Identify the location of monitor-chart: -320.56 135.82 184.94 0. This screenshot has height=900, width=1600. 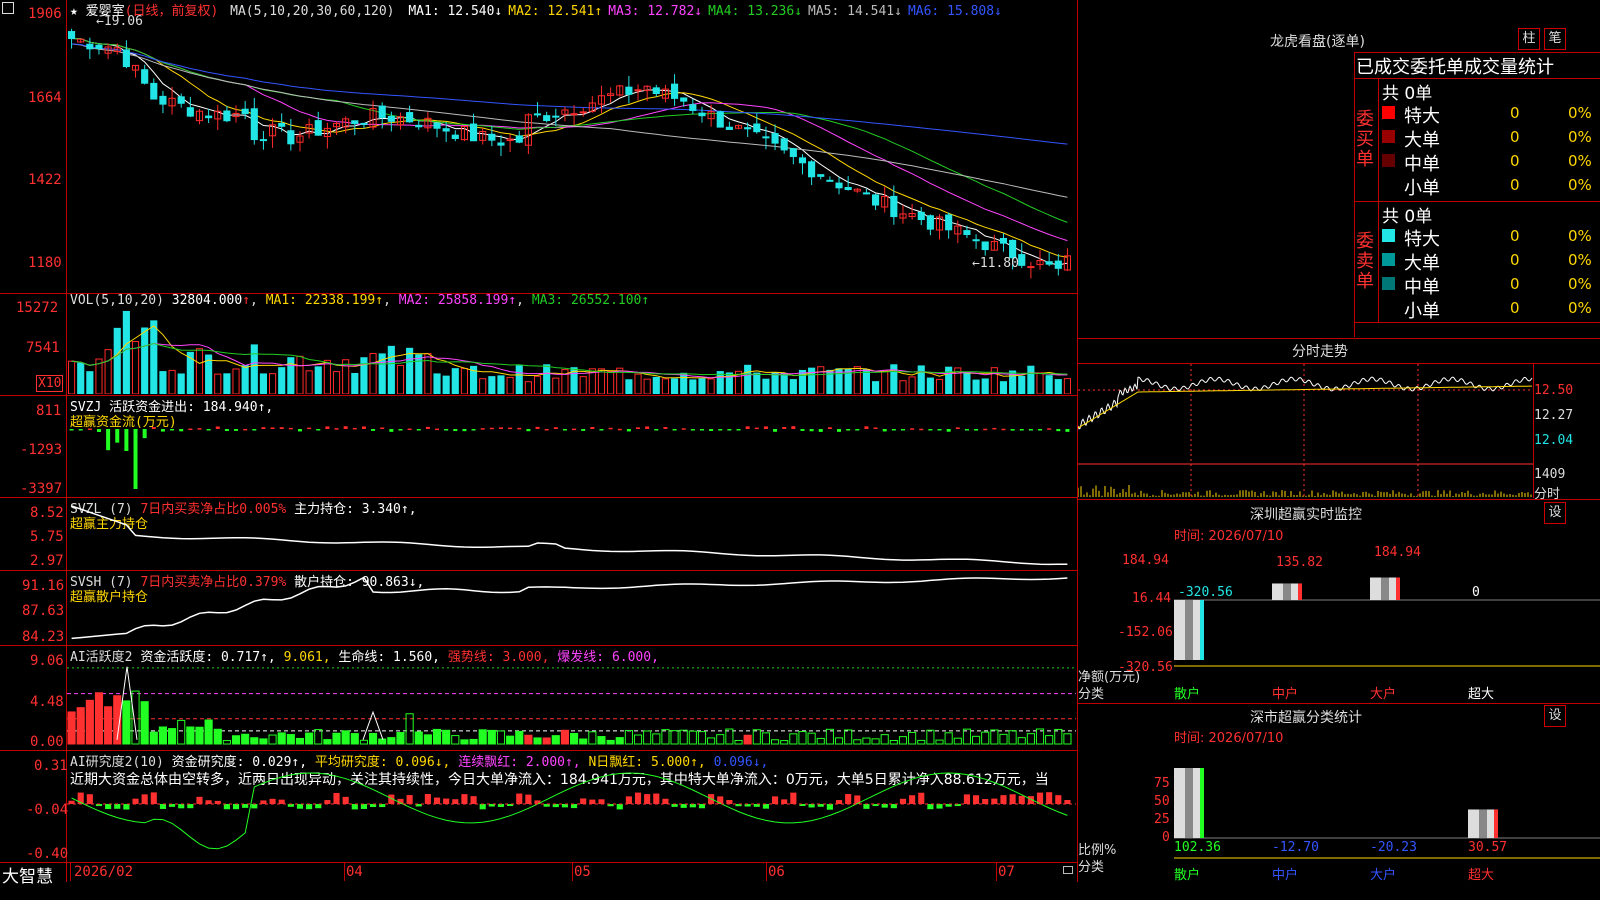
(1387, 610).